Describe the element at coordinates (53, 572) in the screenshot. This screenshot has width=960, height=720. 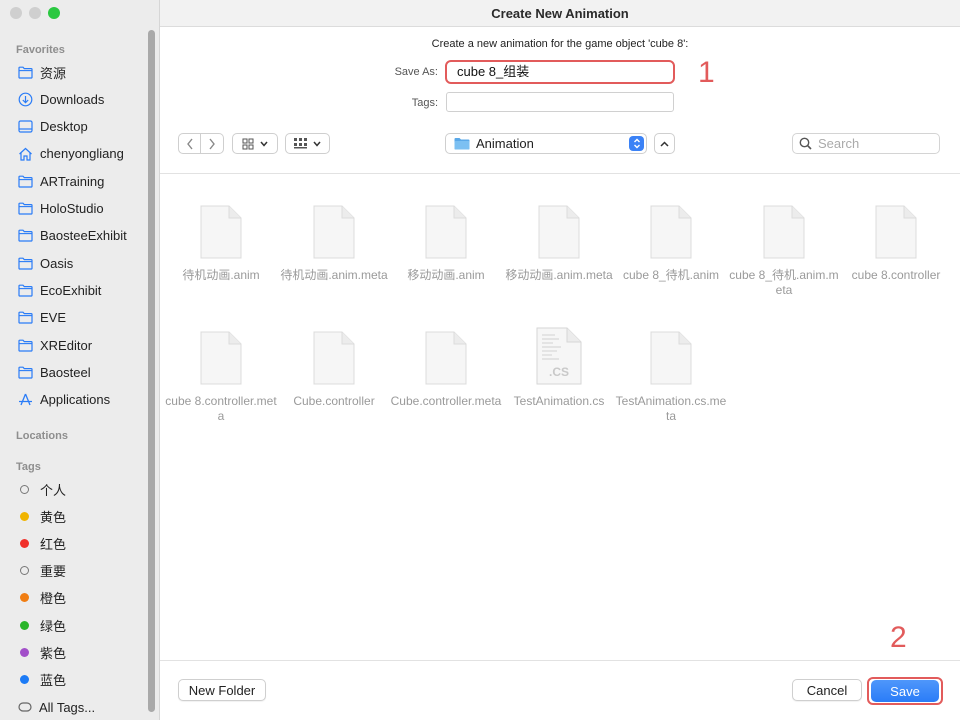
I see `sidebar-item-label: 重要` at that location.